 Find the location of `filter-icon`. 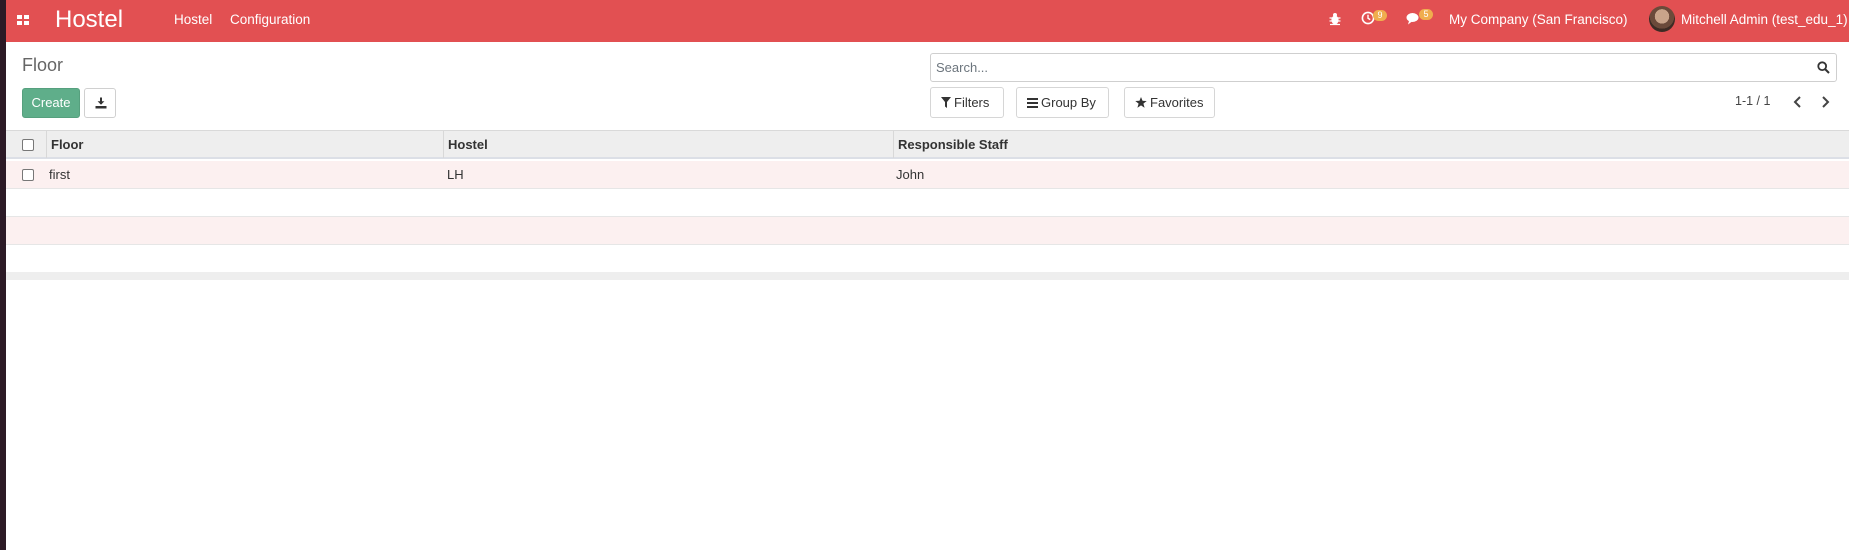

filter-icon is located at coordinates (946, 102).